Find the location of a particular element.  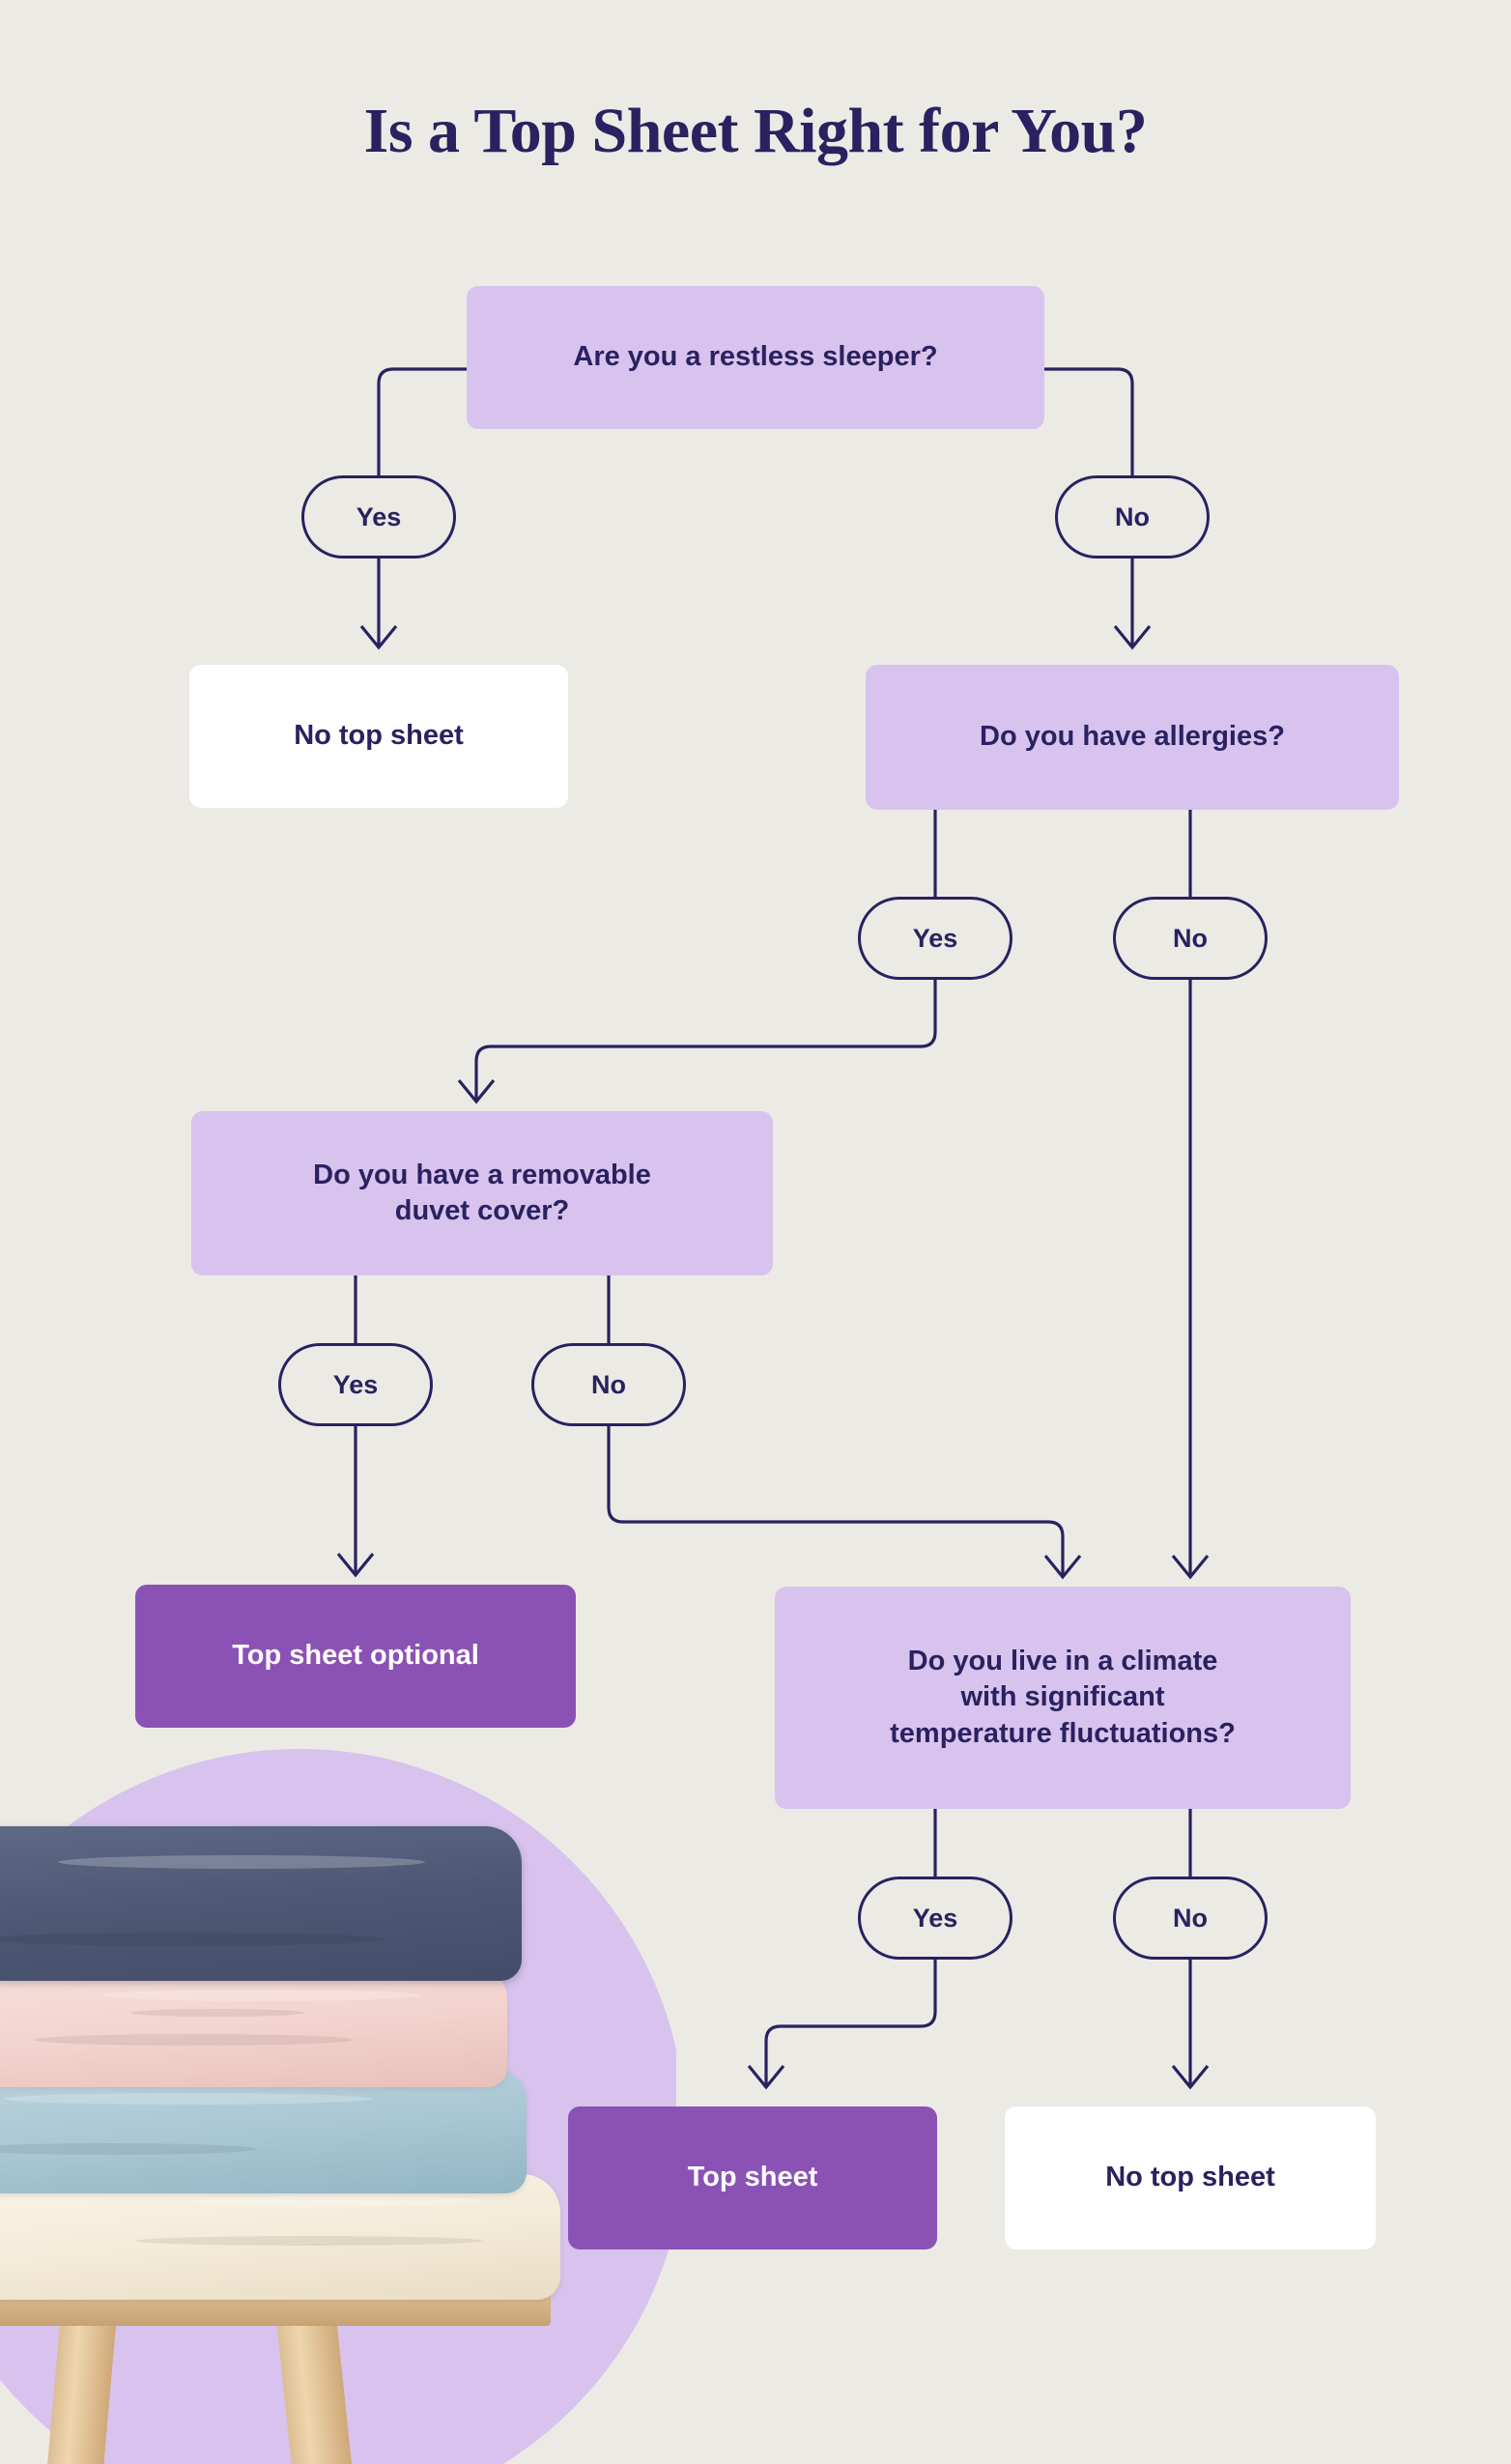

branch-pill-restless-yes-label: Yes is located at coordinates (379, 516).